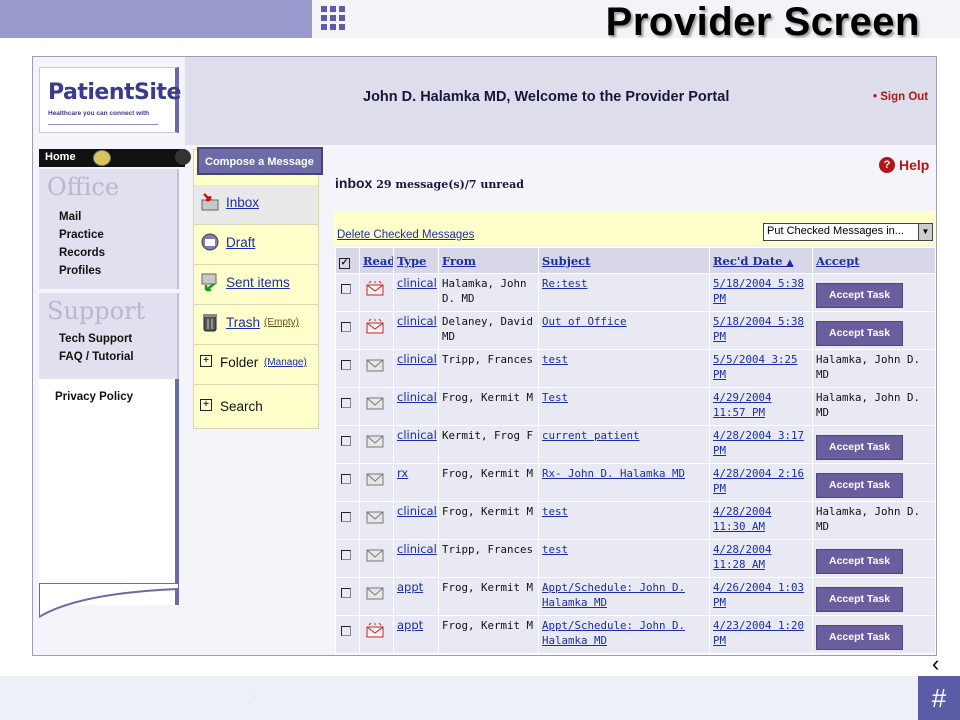 This screenshot has width=960, height=720. Describe the element at coordinates (874, 260) in the screenshot. I see `column-header-accept: Accept` at that location.